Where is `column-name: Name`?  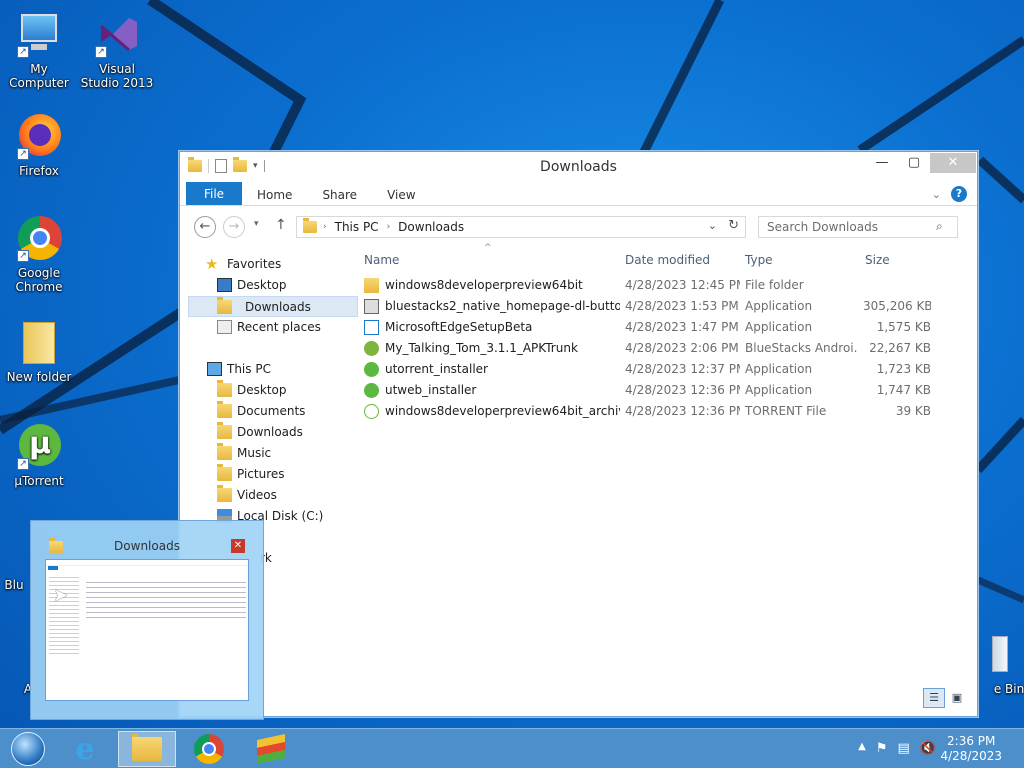 column-name: Name is located at coordinates (381, 260).